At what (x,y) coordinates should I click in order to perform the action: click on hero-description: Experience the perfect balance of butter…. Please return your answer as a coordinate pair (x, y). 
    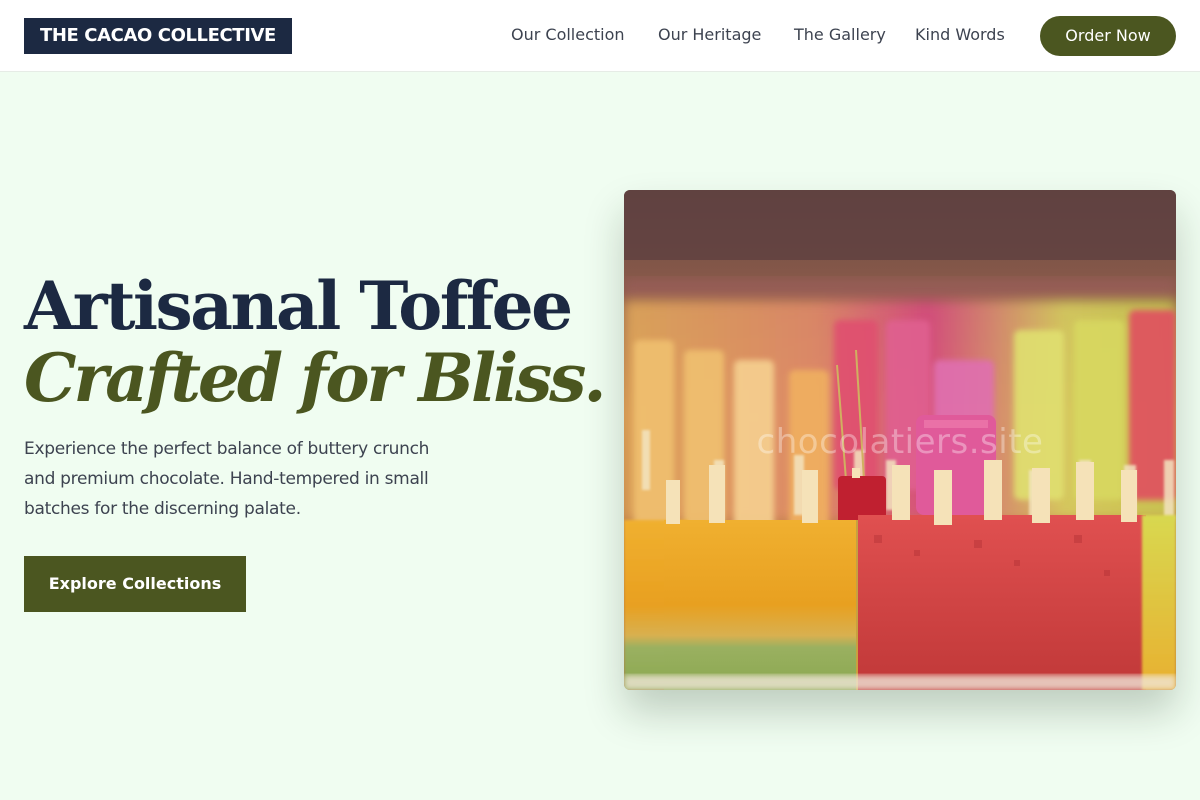
    Looking at the image, I should click on (259, 479).